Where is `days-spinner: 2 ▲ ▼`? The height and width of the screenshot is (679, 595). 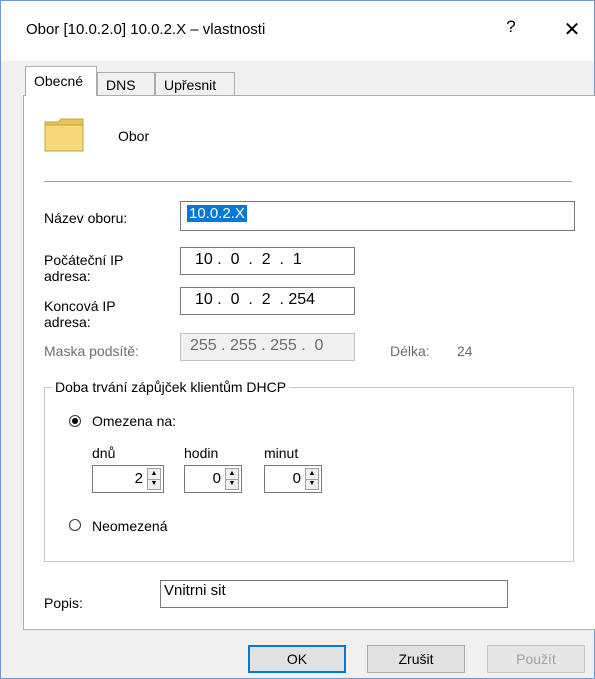
days-spinner: 2 ▲ ▼ is located at coordinates (128, 479).